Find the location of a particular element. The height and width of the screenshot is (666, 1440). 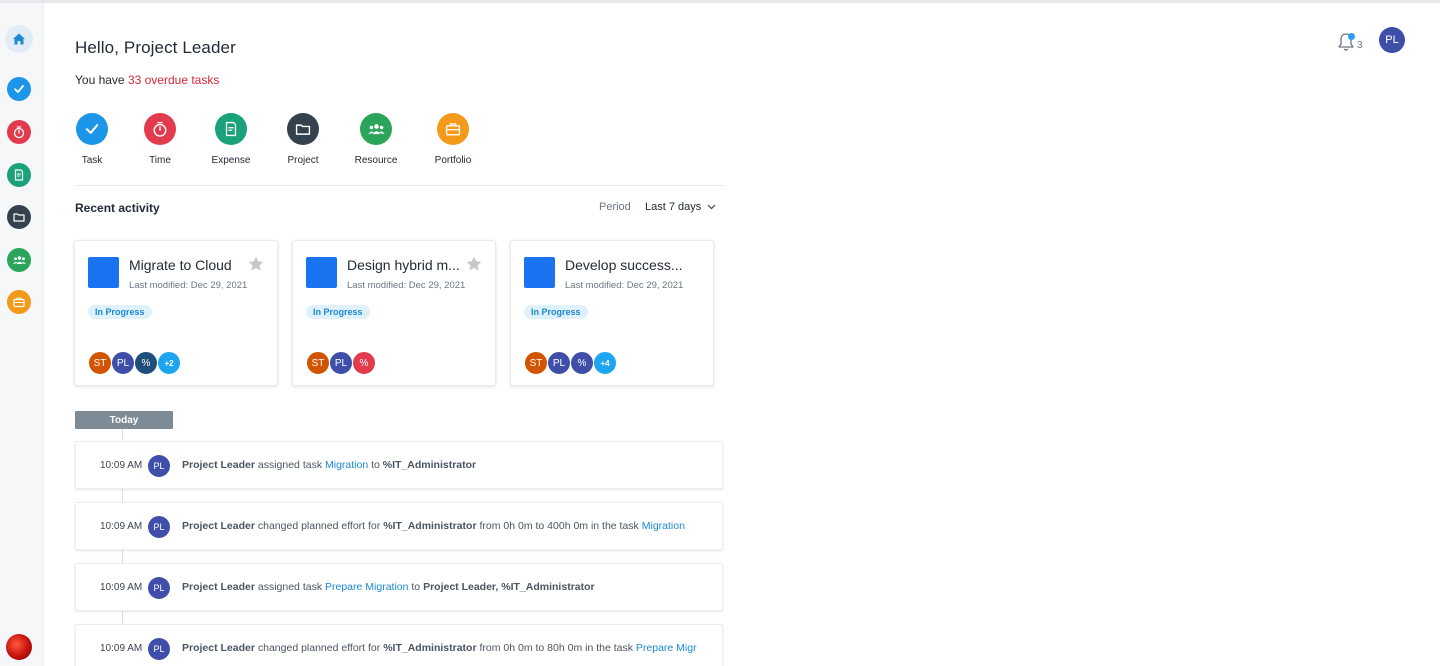

quick-action-label: Task is located at coordinates (92, 160).